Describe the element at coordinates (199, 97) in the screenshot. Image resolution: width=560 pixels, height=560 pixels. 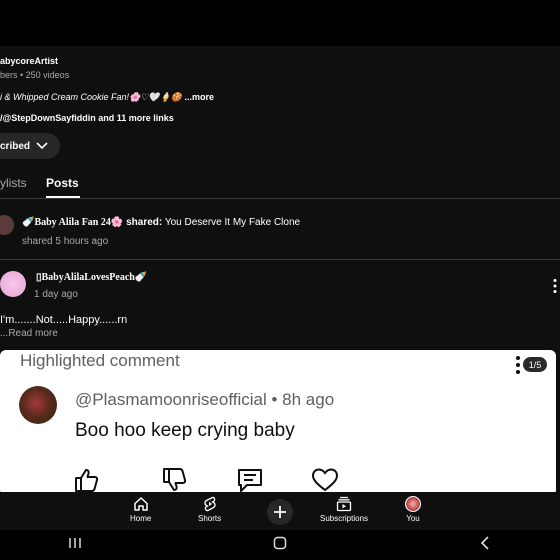
I see `description-more-link: ...more` at that location.